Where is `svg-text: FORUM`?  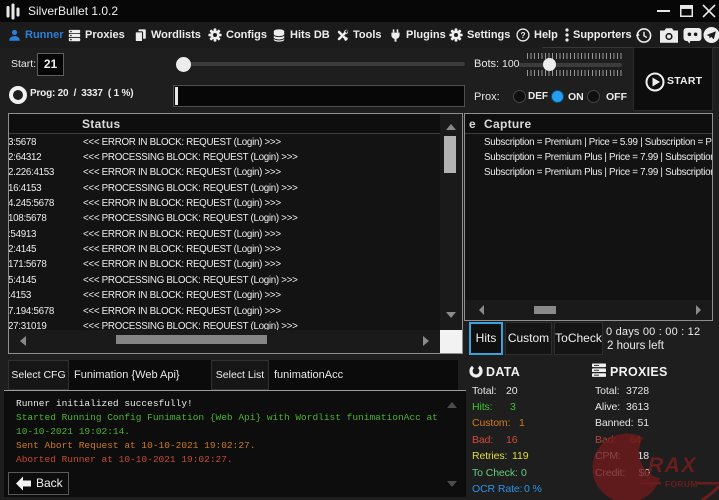
svg-text: FORUM is located at coordinates (681, 484).